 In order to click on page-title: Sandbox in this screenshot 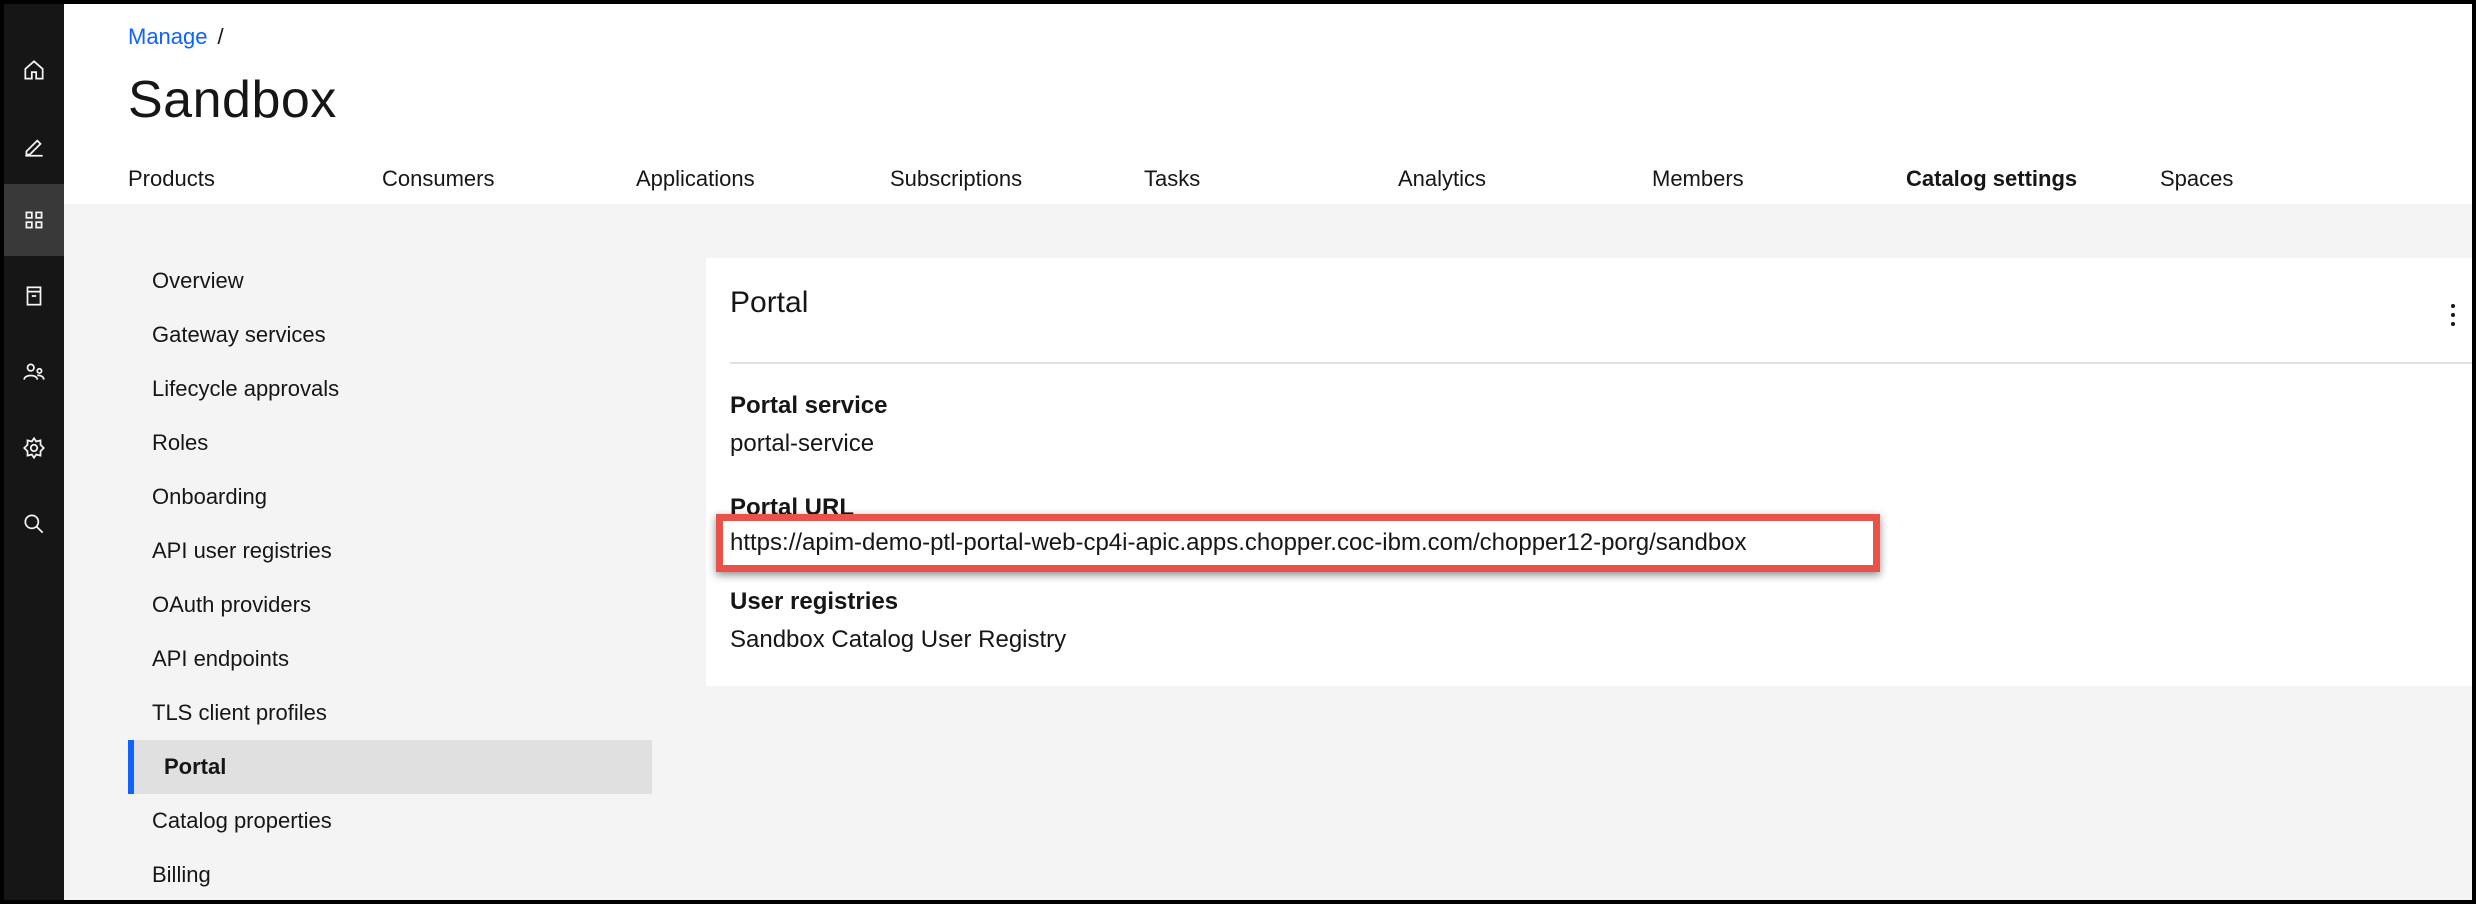, I will do `click(232, 100)`.